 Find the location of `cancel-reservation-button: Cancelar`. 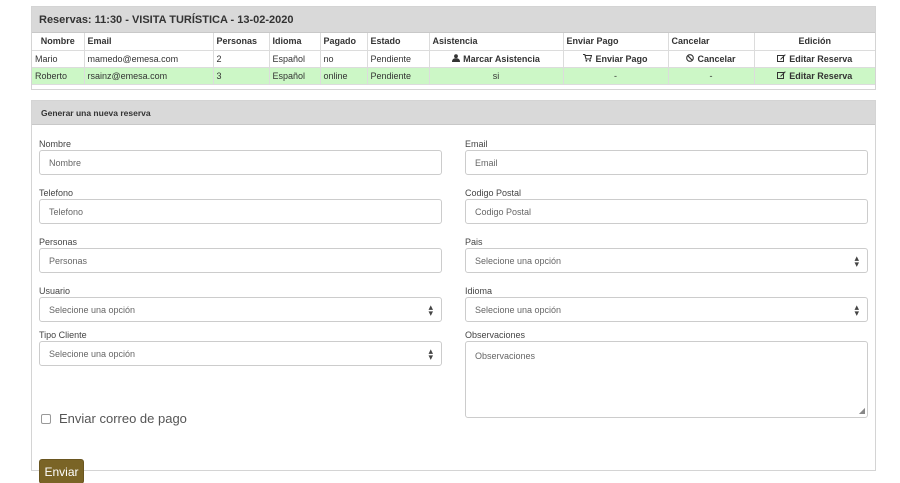

cancel-reservation-button: Cancelar is located at coordinates (711, 58).